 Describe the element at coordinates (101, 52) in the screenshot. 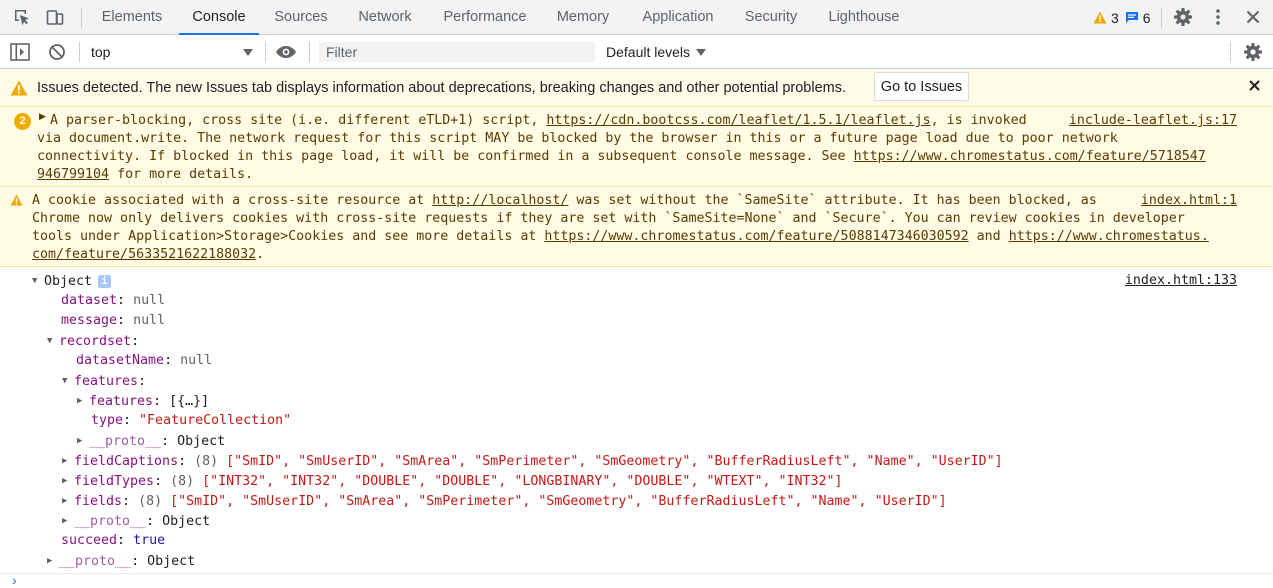

I see `context-value: top` at that location.